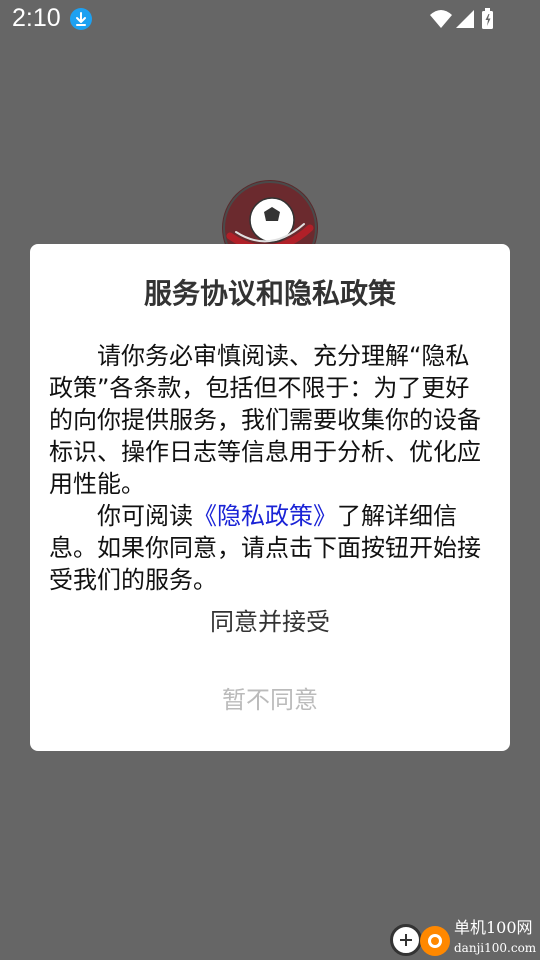  Describe the element at coordinates (465, 939) in the screenshot. I see `watermark: 单机100网 danji100.com` at that location.